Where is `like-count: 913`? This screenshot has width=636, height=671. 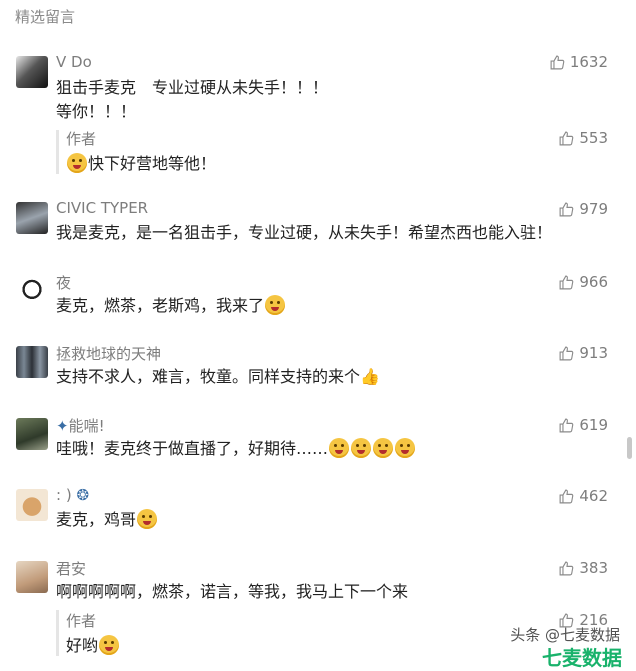
like-count: 913 is located at coordinates (593, 353).